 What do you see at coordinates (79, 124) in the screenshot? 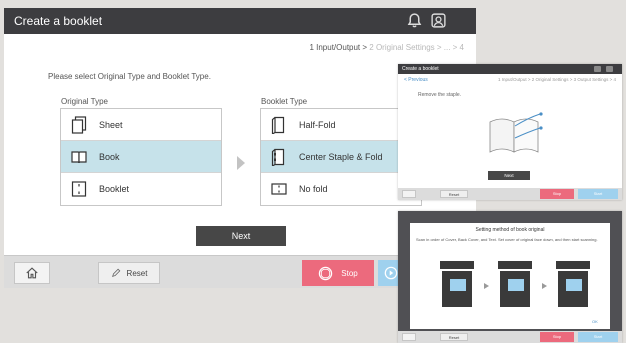
I see `sheet-icon` at bounding box center [79, 124].